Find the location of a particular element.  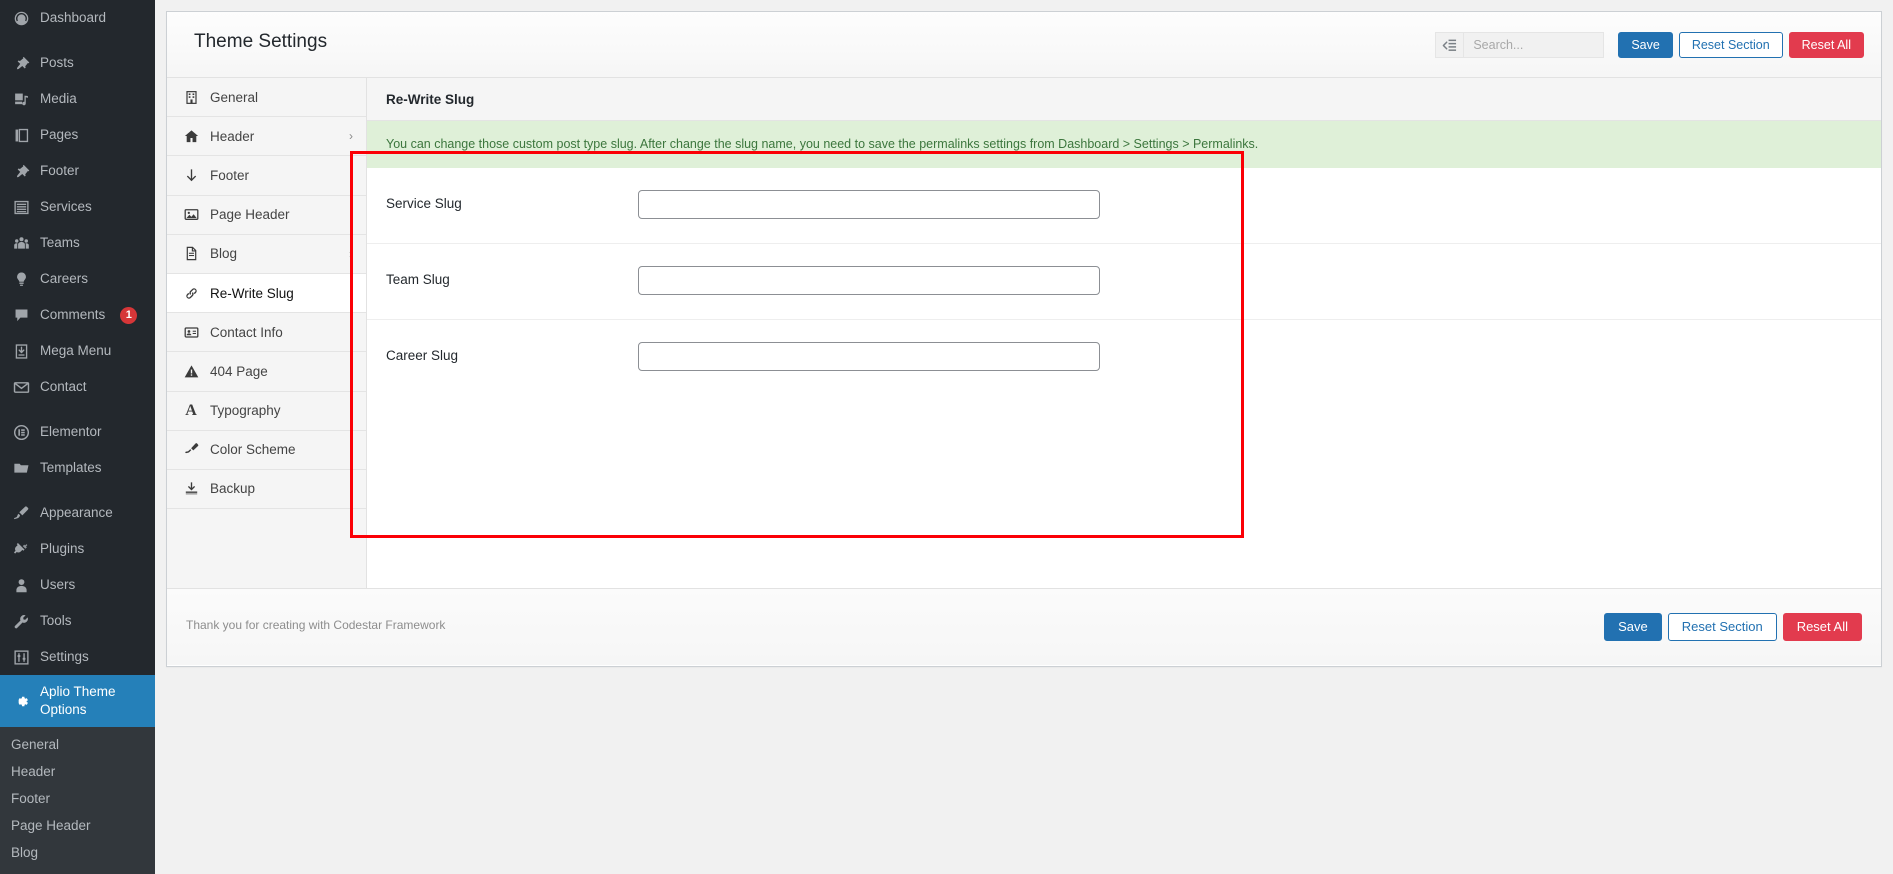

save-button-bottom: Save is located at coordinates (1633, 627).